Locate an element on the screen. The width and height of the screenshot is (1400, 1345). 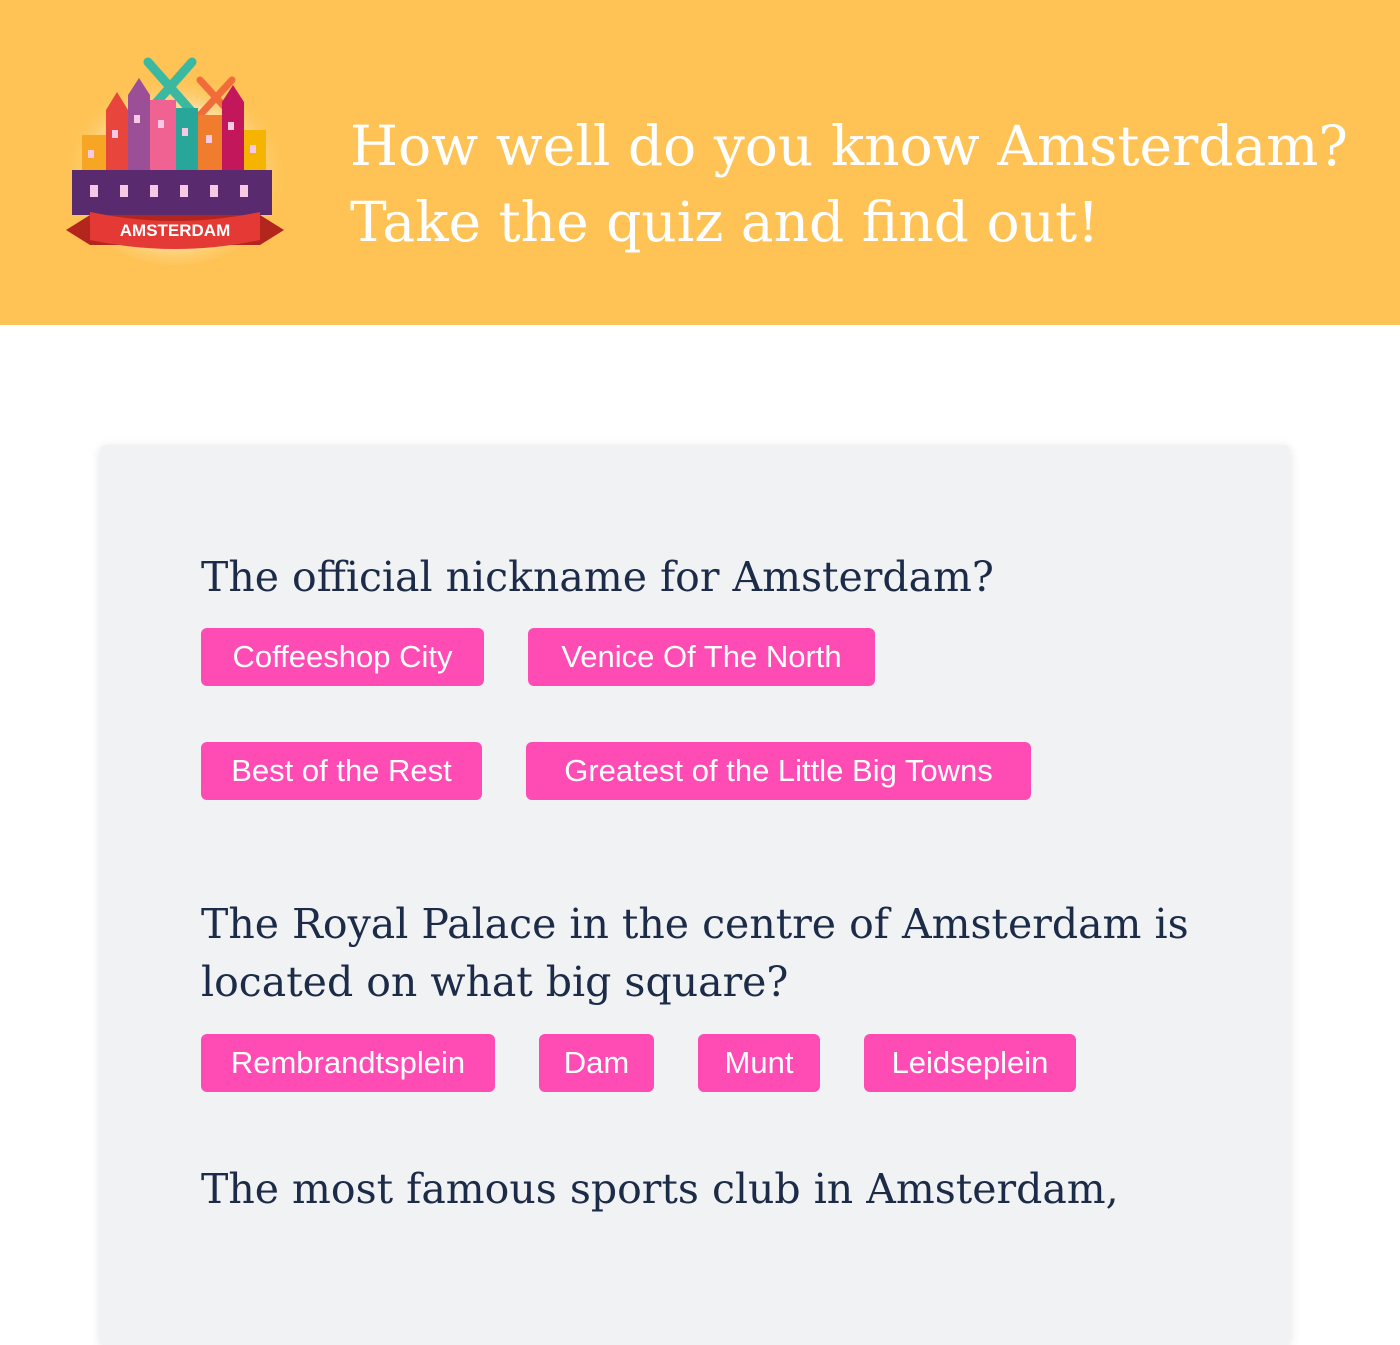
answer-button-best-of-the-rest: Best of the Rest is located at coordinates (341, 771).